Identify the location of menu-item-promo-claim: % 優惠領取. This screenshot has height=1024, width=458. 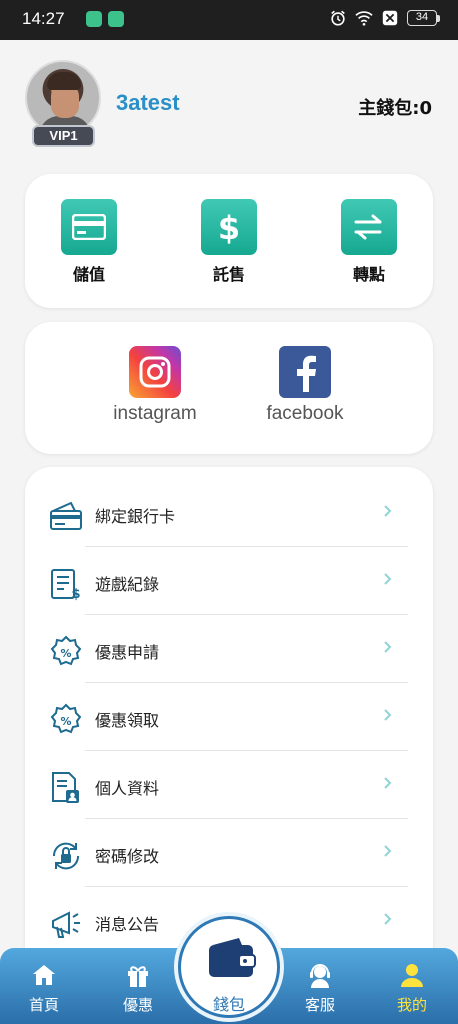
(229, 717).